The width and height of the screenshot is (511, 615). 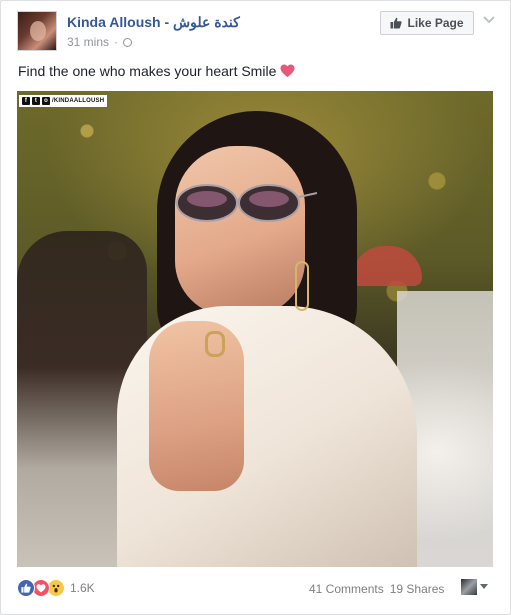 What do you see at coordinates (56, 588) in the screenshot?
I see `reactions-summary: 1.6K` at bounding box center [56, 588].